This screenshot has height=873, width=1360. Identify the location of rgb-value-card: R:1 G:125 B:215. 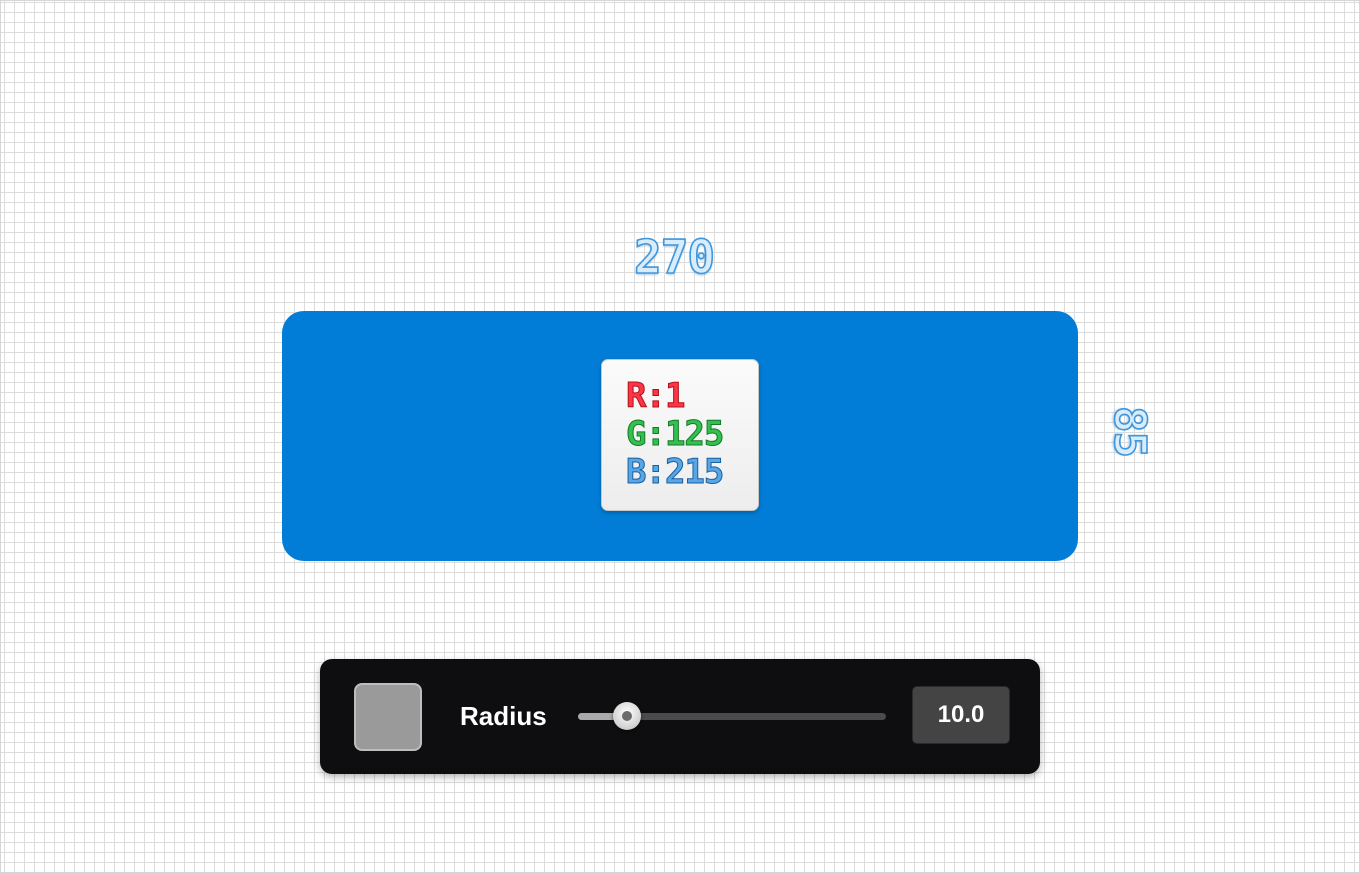
(680, 435).